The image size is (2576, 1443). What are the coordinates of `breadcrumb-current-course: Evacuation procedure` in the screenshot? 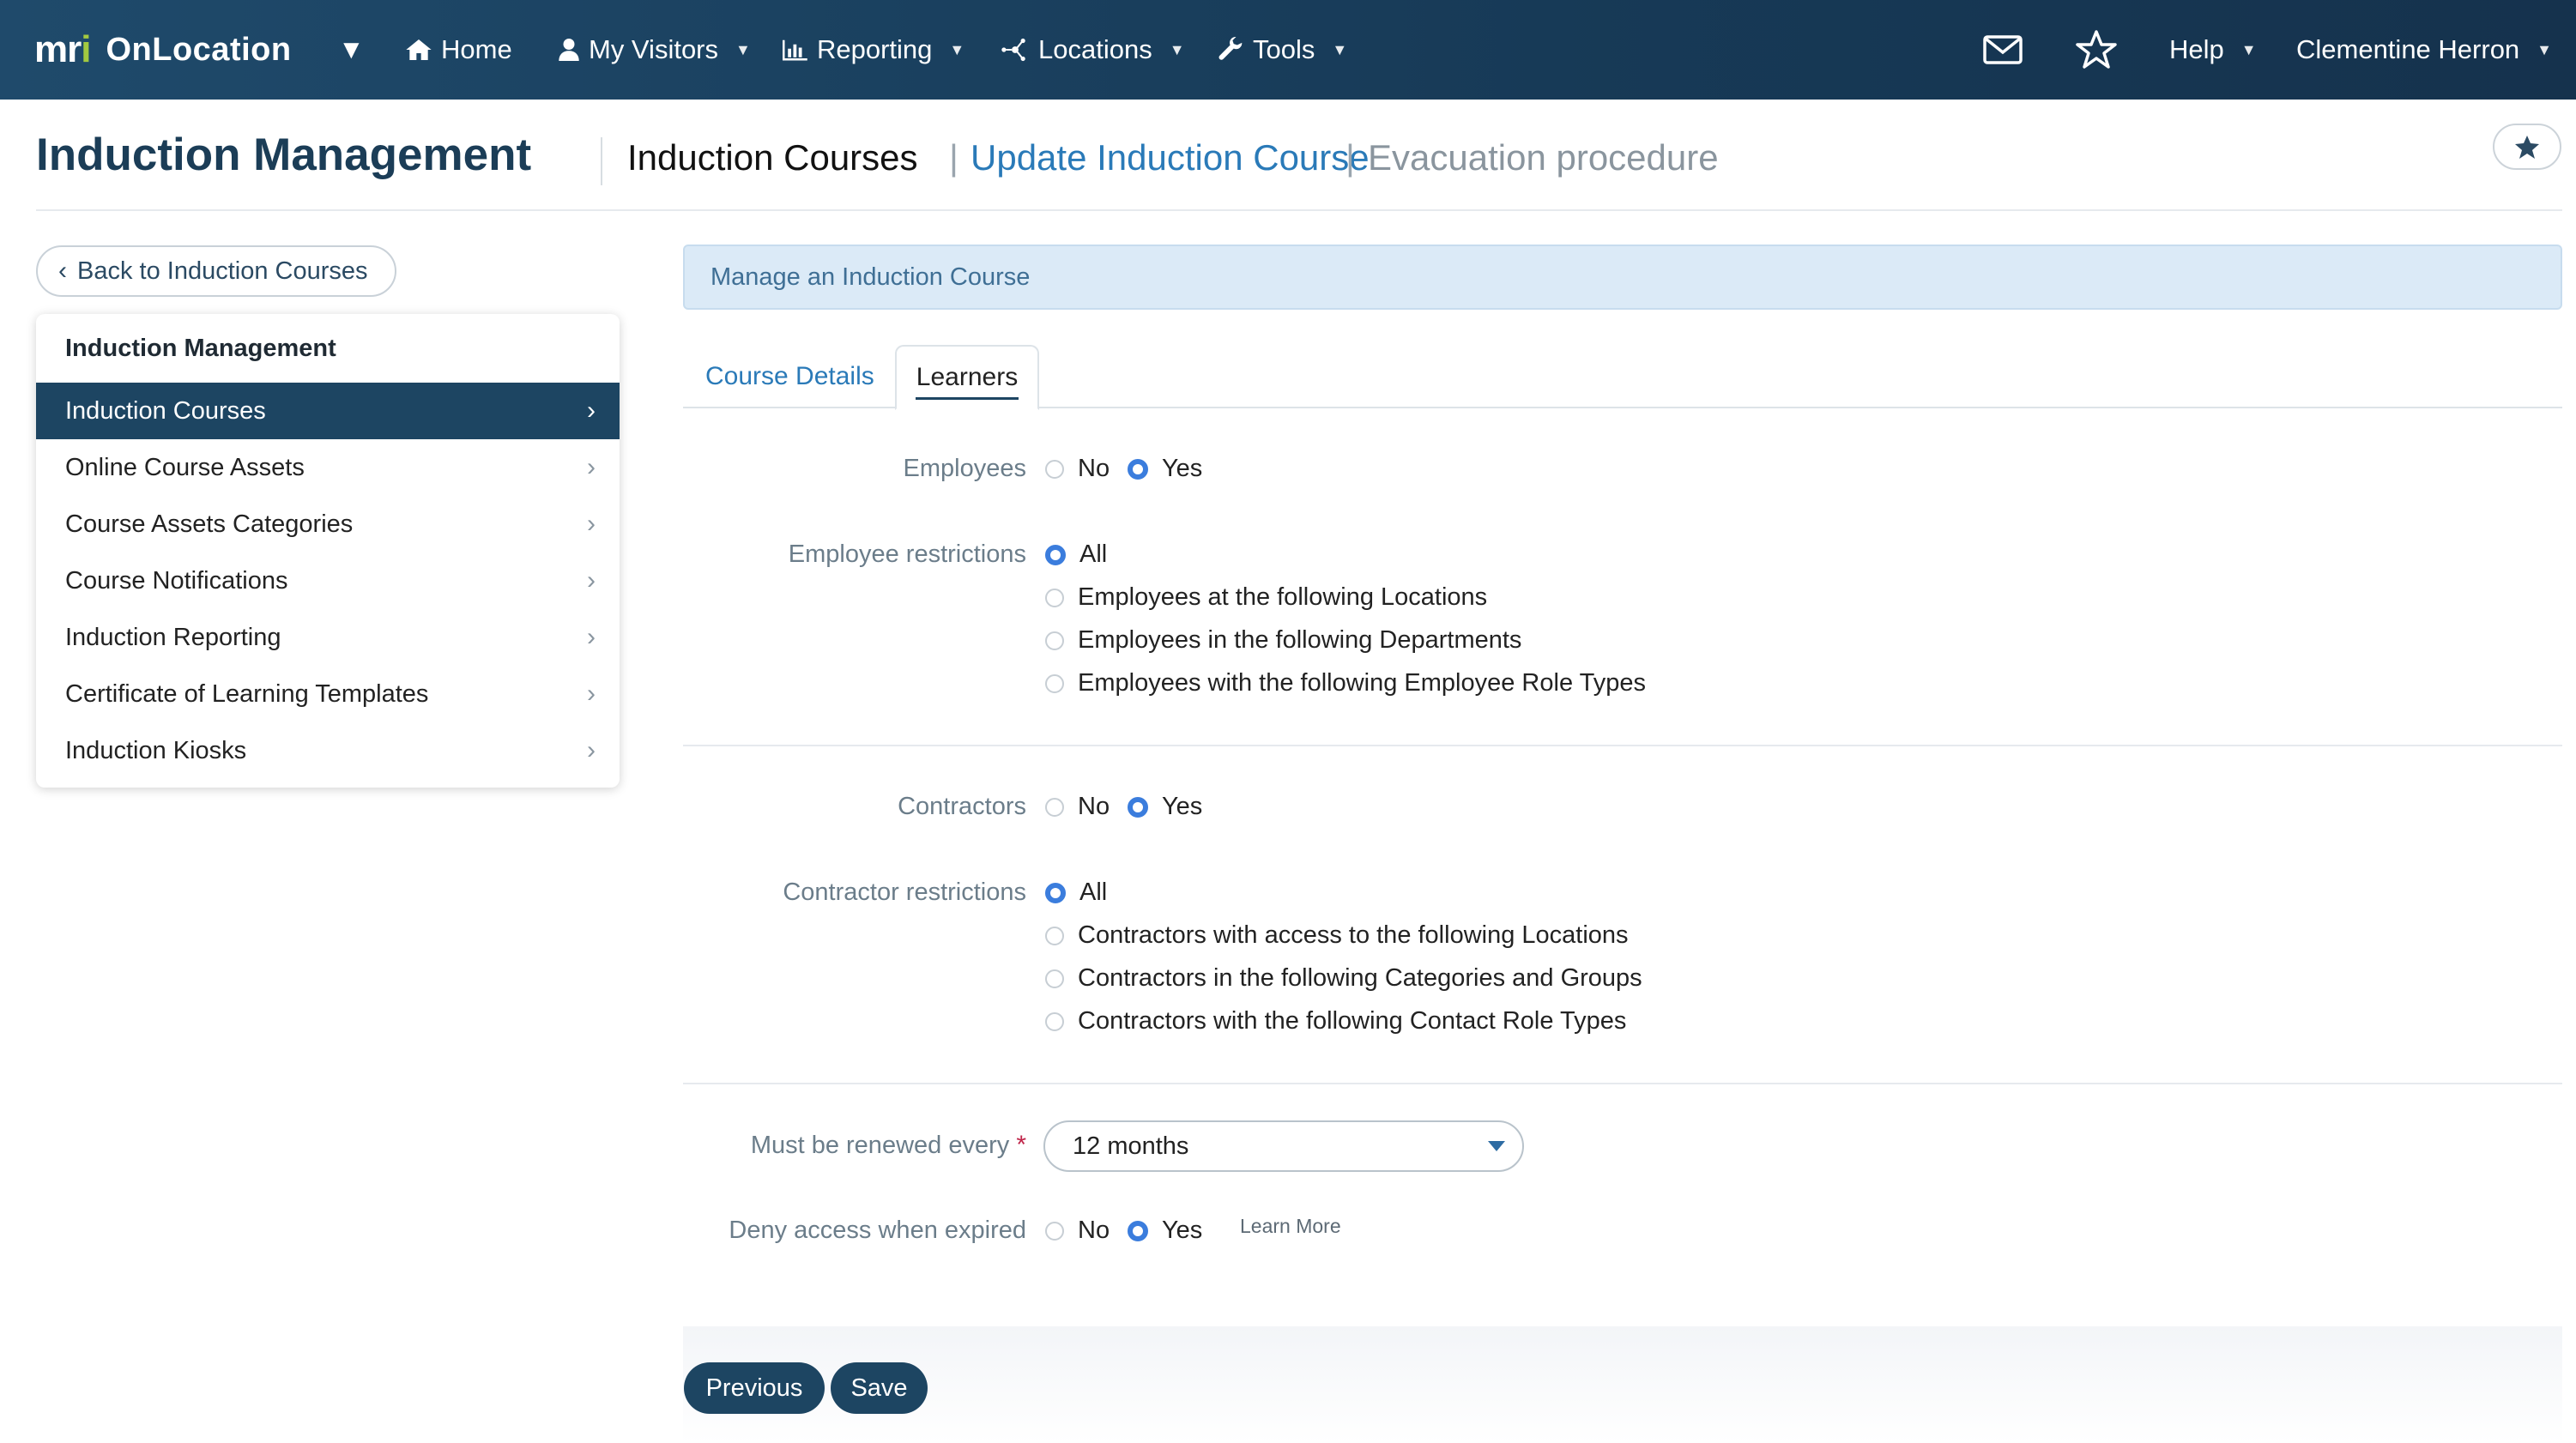 It's located at (1543, 158).